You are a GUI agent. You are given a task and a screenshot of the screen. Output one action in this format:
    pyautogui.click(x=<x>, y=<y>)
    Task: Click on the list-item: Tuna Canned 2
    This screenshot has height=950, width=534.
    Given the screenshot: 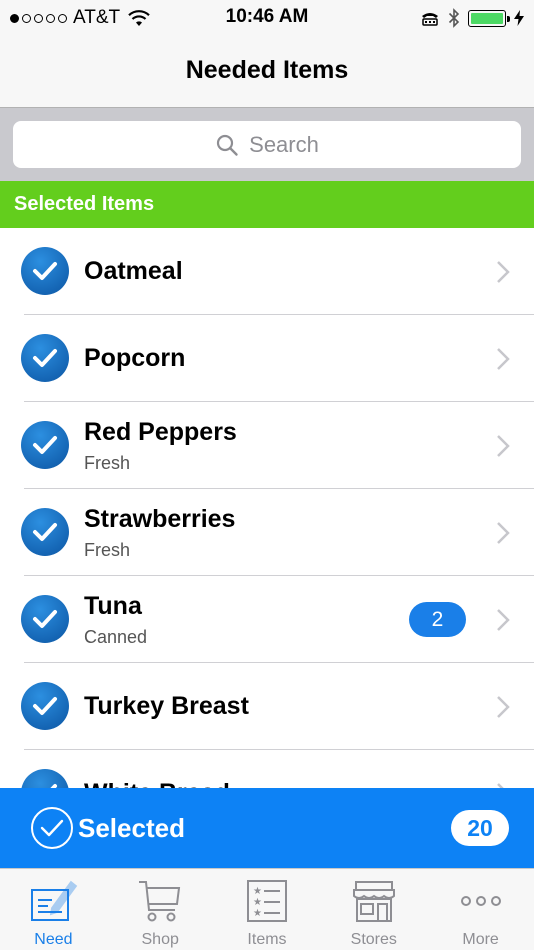 What is the action you would take?
    pyautogui.click(x=267, y=619)
    